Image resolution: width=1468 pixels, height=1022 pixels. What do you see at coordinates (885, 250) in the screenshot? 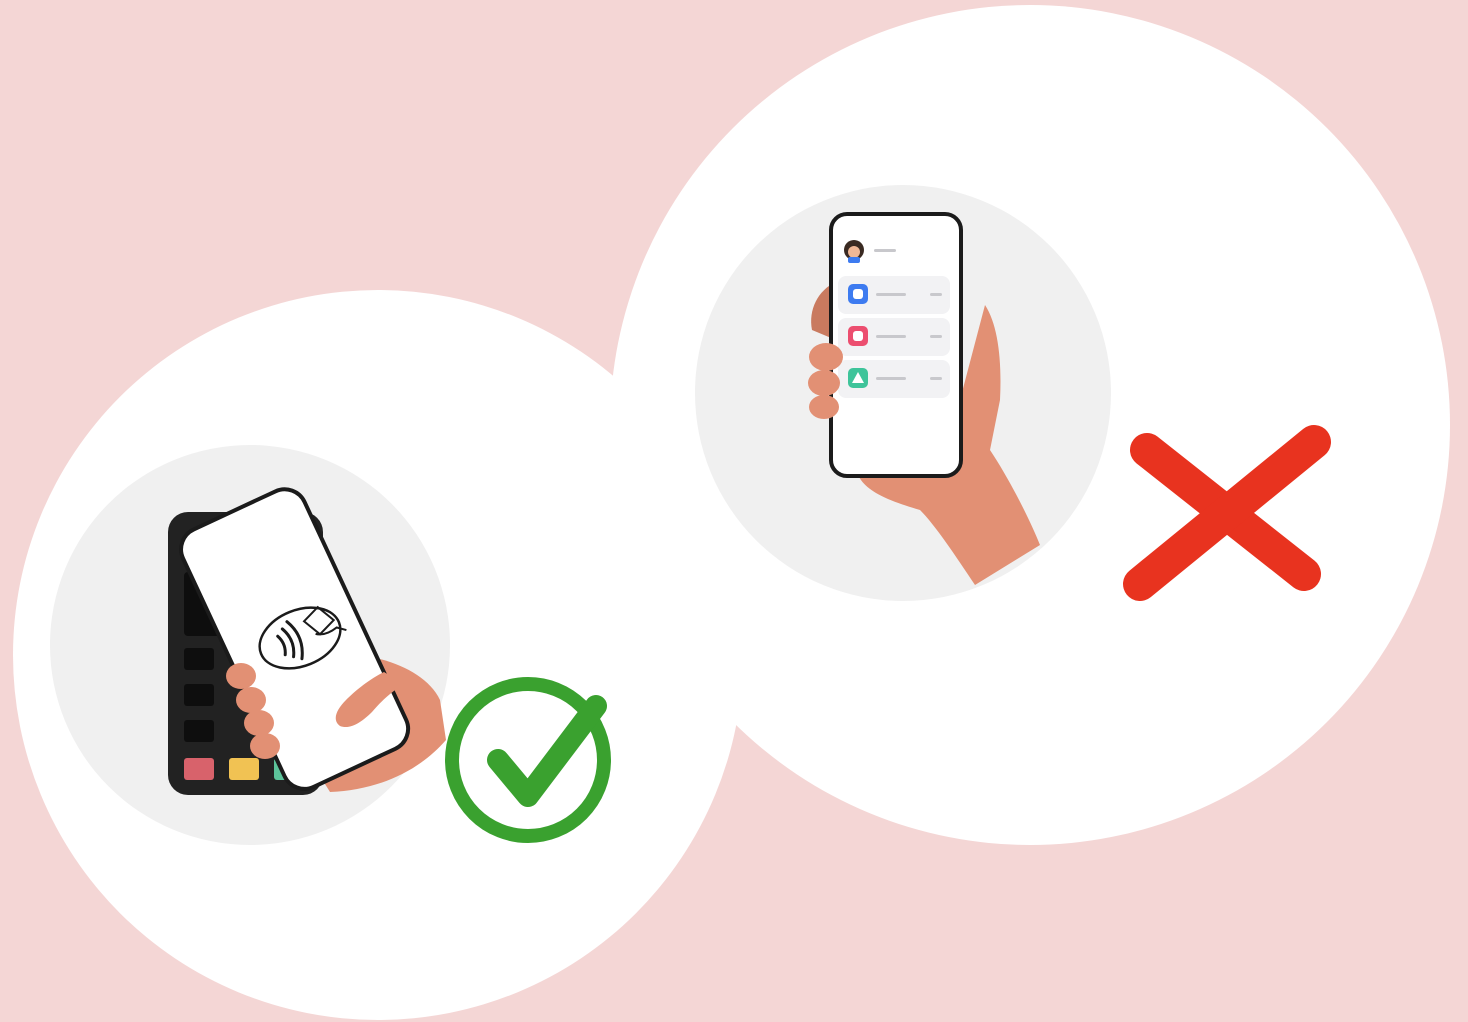
I see `header-line` at bounding box center [885, 250].